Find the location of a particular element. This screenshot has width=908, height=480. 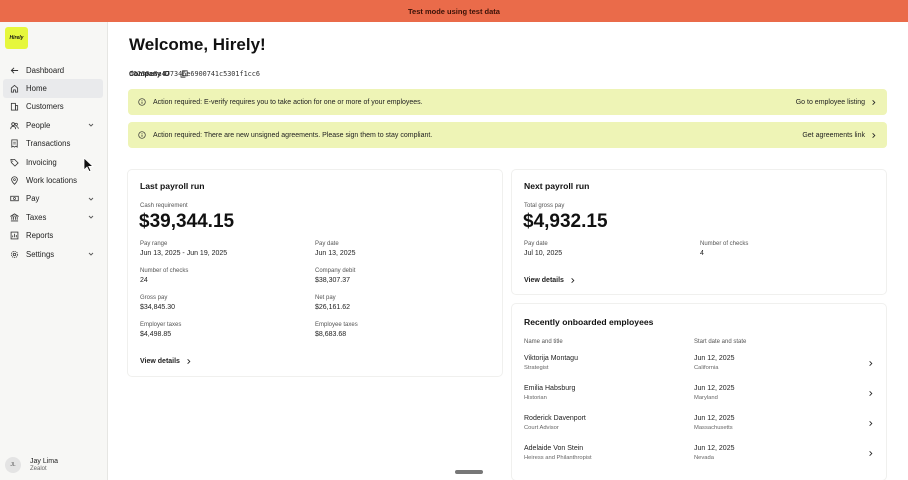

sidebar-item-label: Dashboard is located at coordinates (45, 70).